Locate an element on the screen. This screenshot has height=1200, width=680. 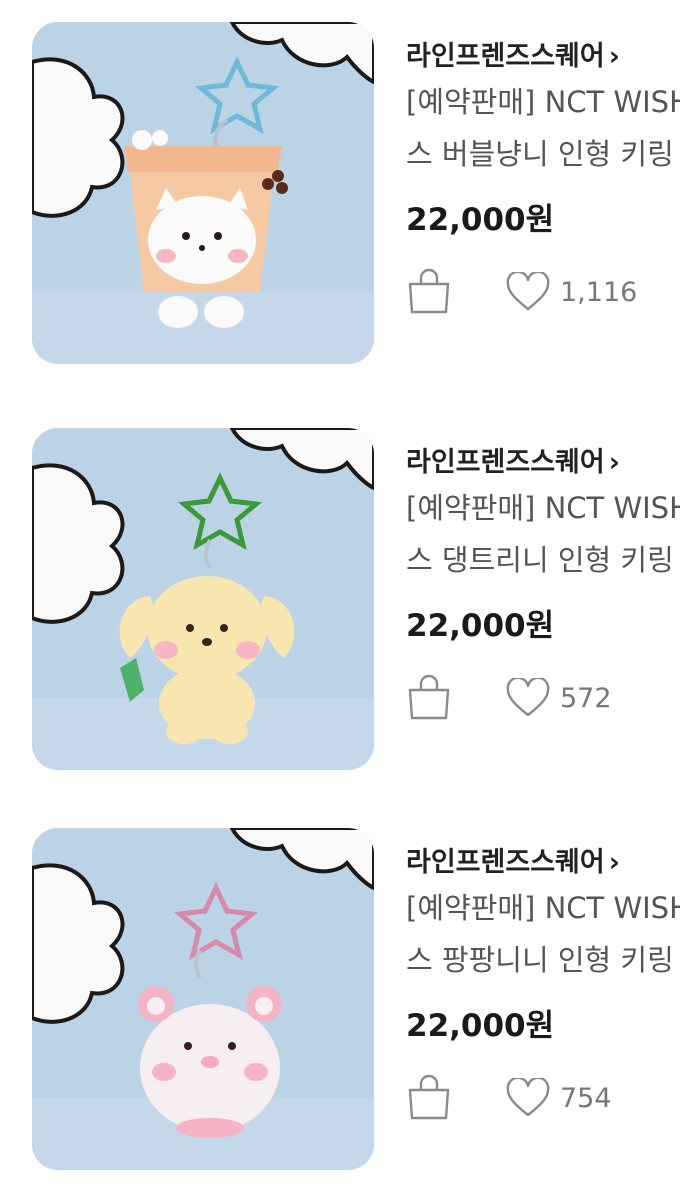
like-count: 572 is located at coordinates (586, 698).